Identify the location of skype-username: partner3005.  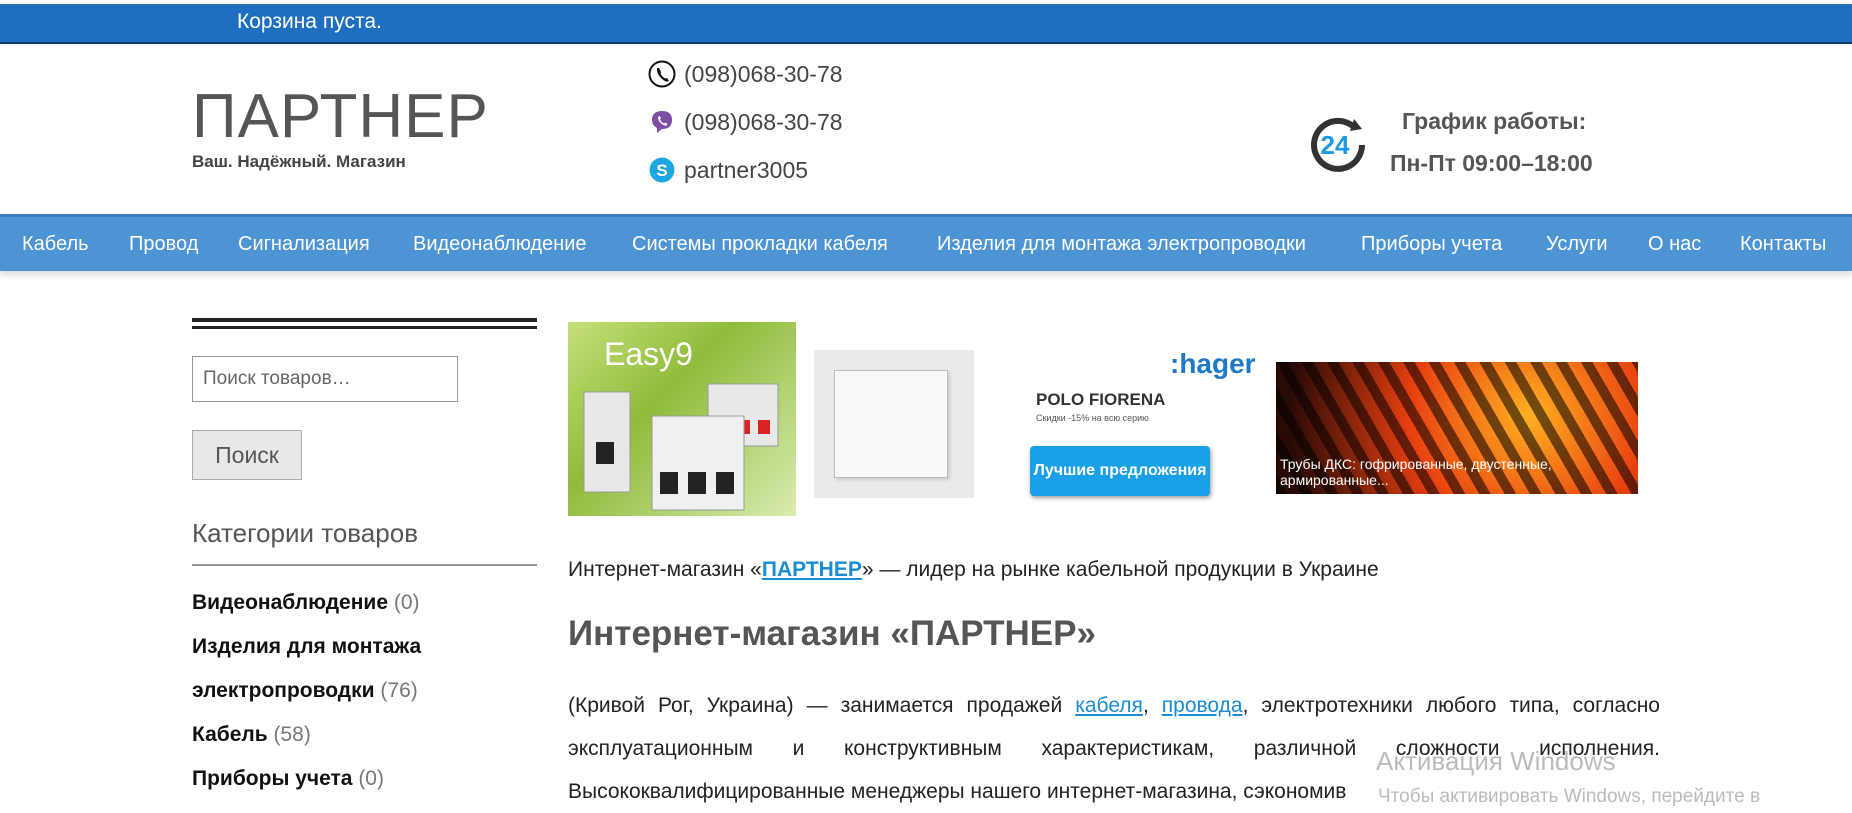
(746, 170).